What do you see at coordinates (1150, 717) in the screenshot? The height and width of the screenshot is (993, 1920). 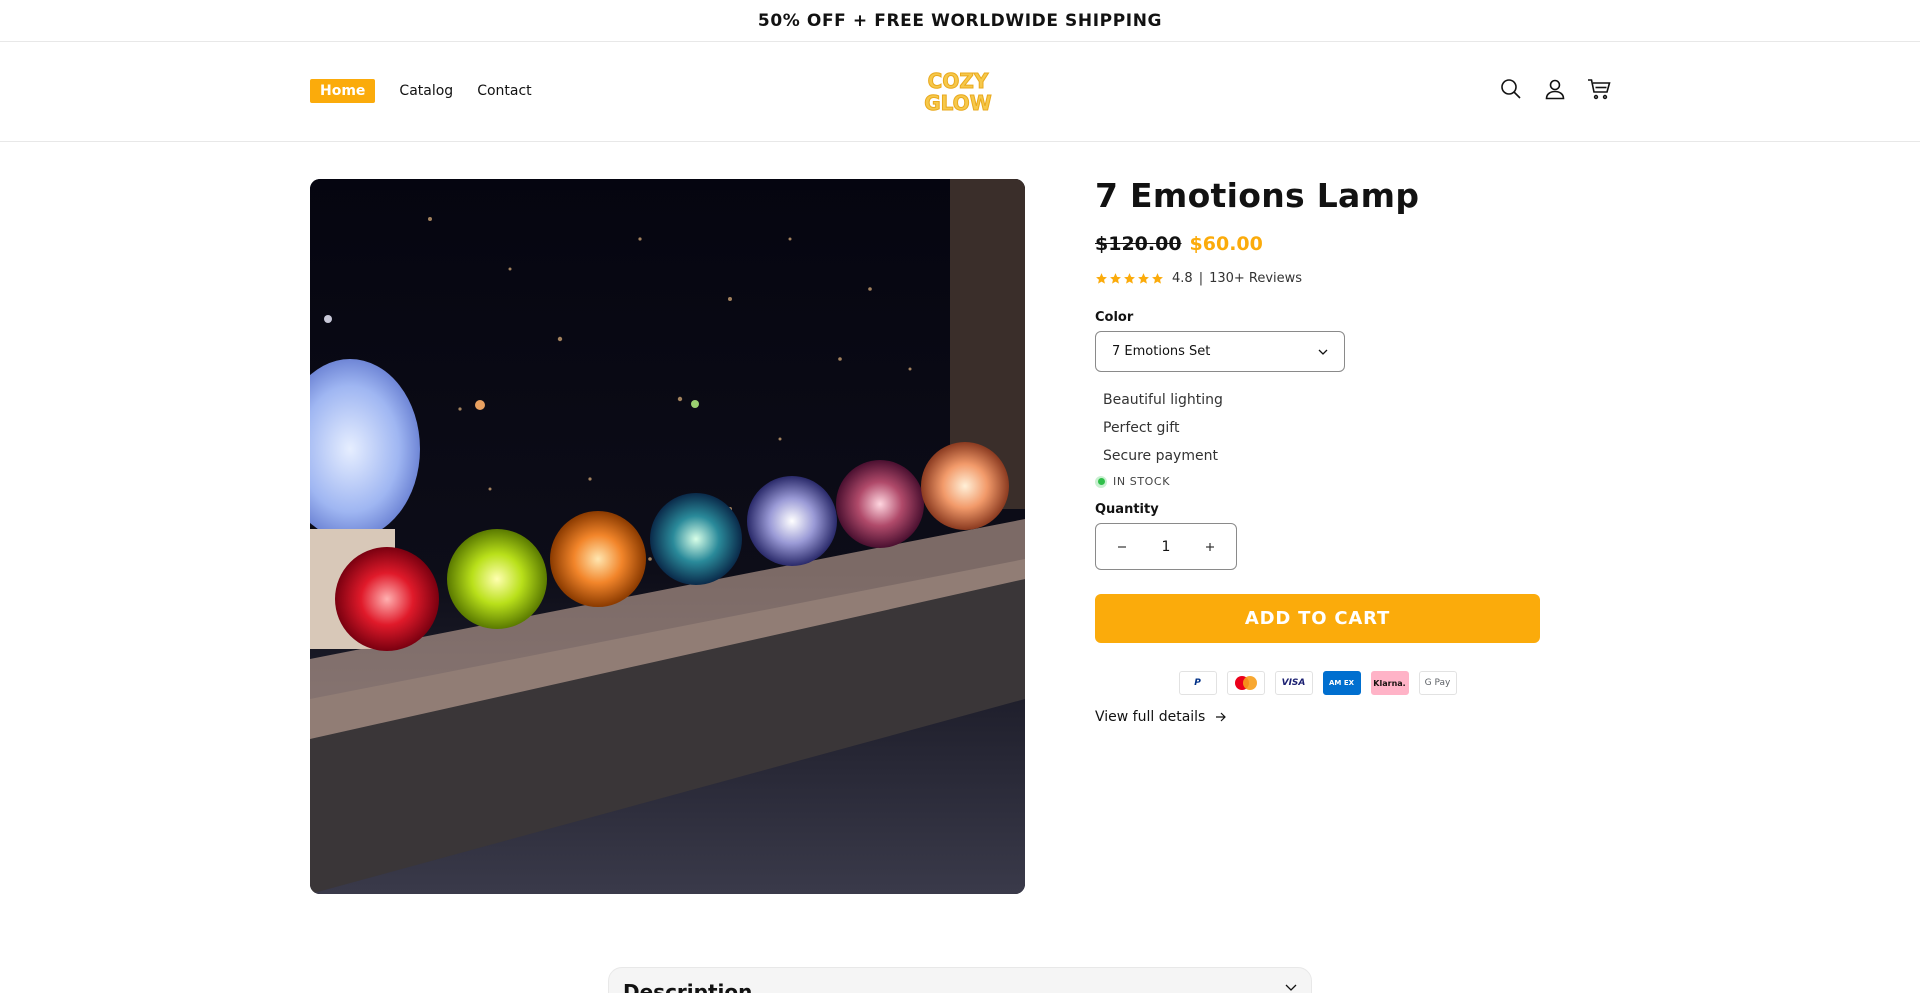 I see `view-full-details-text: View full details` at bounding box center [1150, 717].